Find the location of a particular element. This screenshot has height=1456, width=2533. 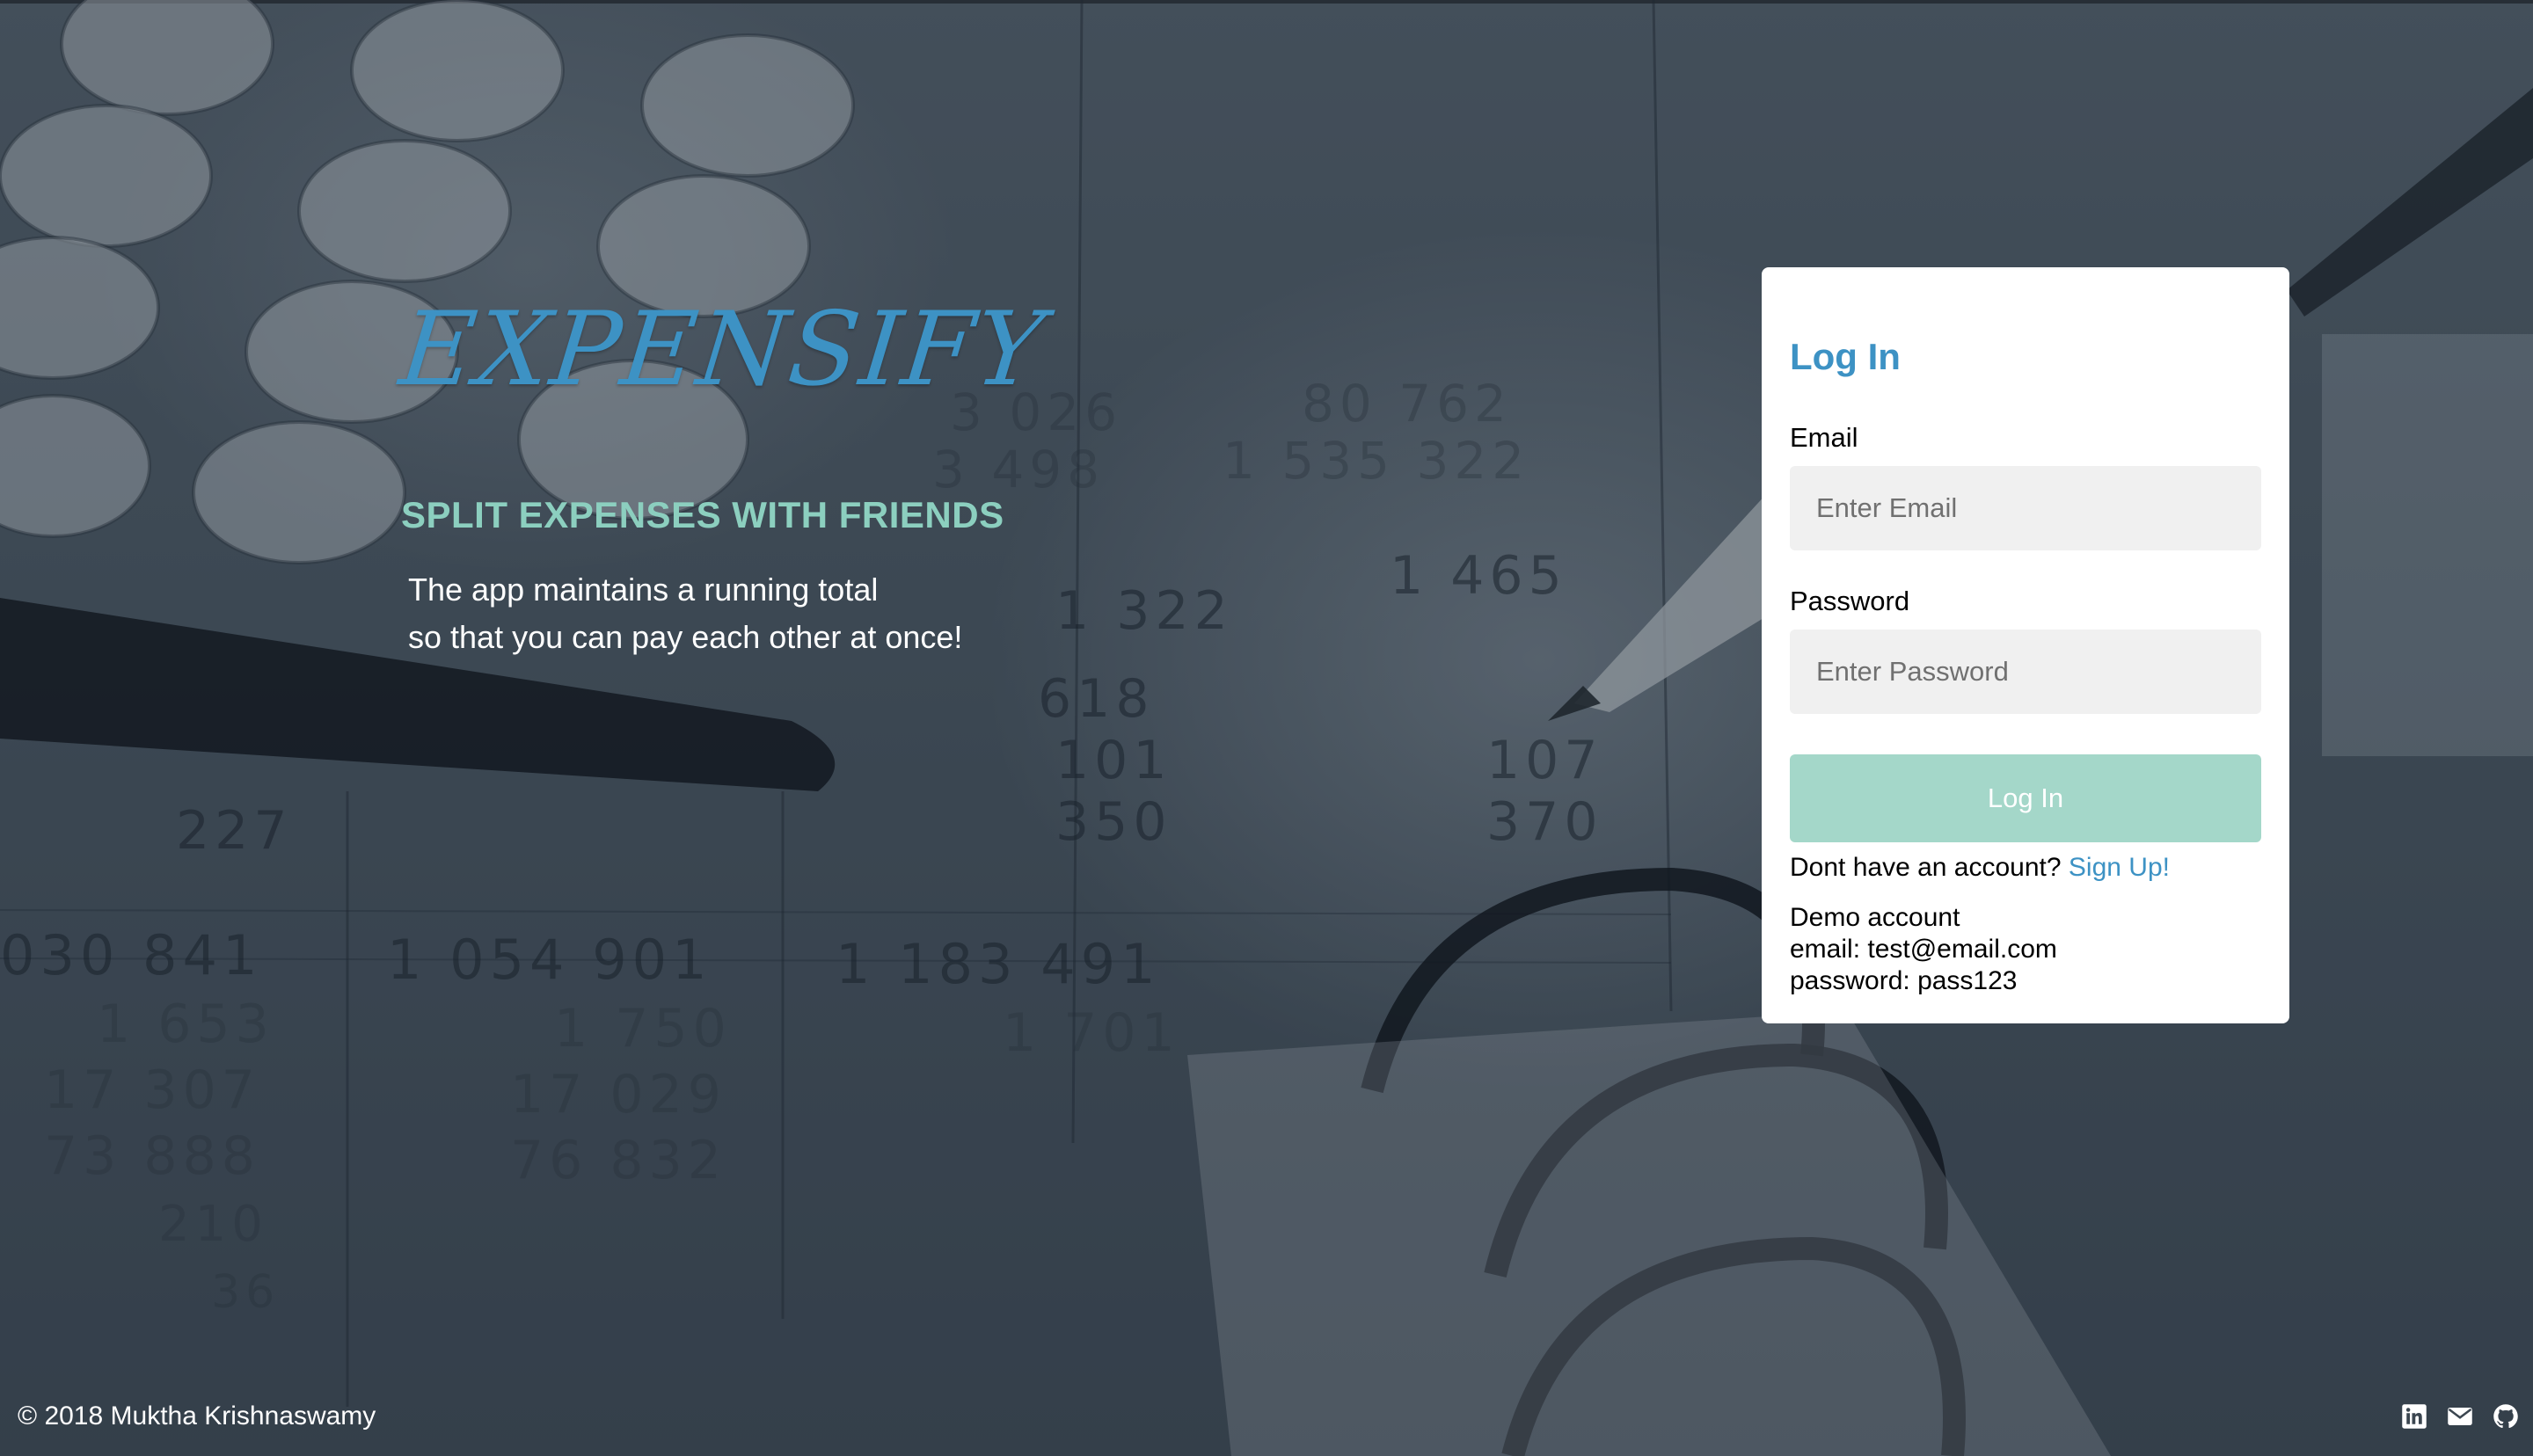

linkedin-icon is located at coordinates (2414, 1416).